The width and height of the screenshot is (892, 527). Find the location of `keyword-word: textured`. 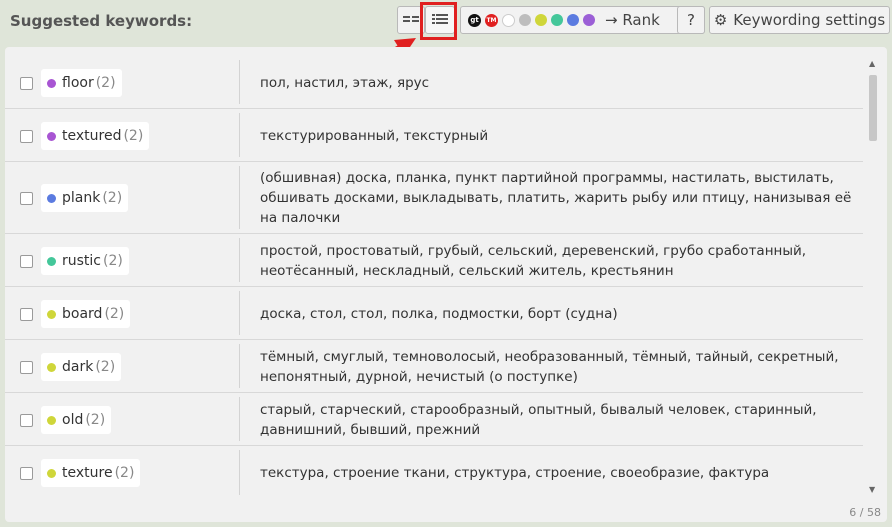

keyword-word: textured is located at coordinates (92, 136).